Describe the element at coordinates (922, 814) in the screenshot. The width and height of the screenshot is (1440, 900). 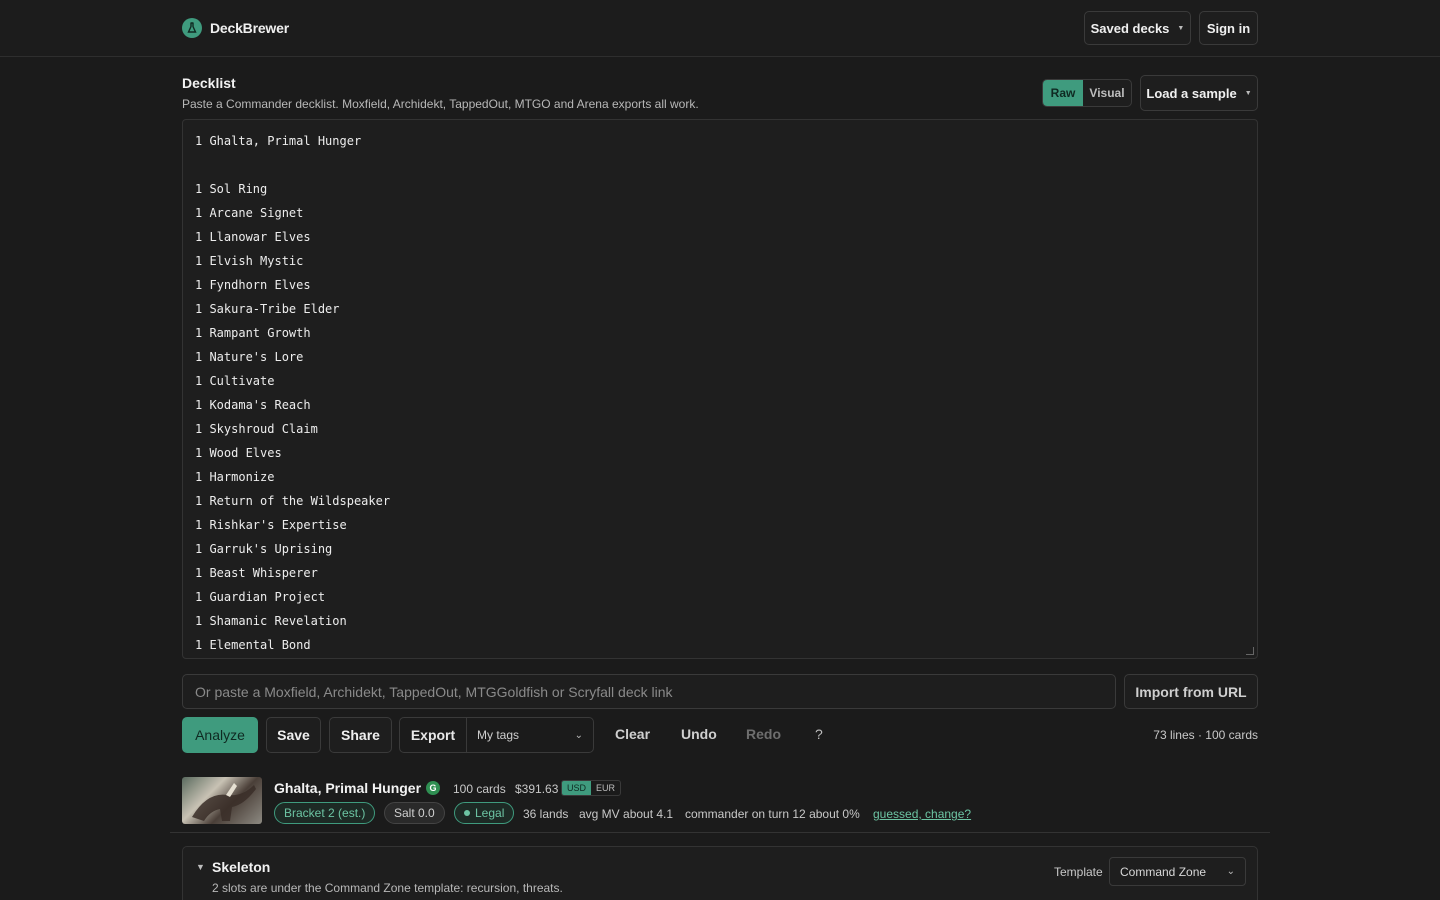
I see `guessed-change-link: guessed, change?` at that location.